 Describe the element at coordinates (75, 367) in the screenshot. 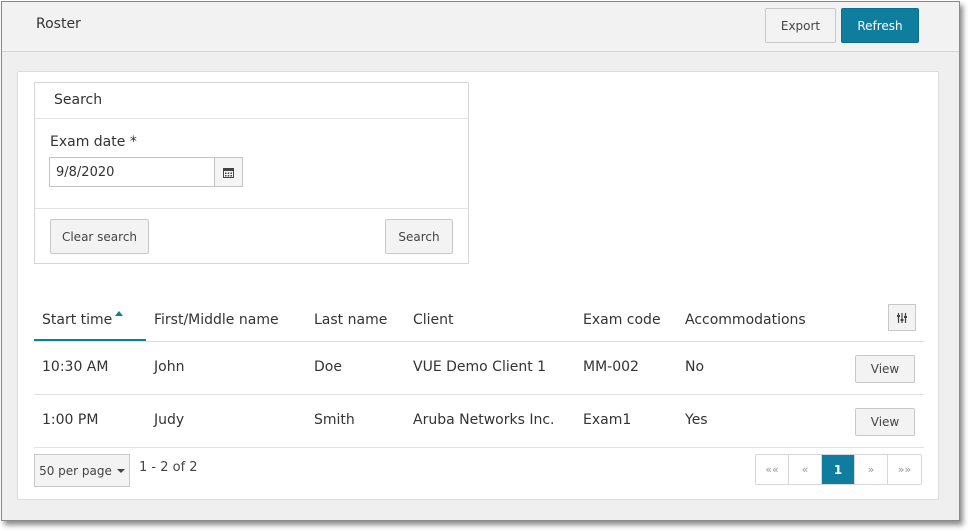

I see `start-time-cell: 10:30 AM` at that location.